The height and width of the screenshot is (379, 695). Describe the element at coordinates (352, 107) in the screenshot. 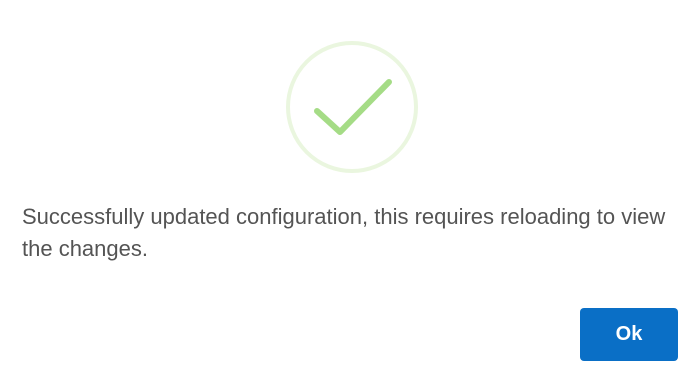

I see `success-checkmark-icon` at that location.